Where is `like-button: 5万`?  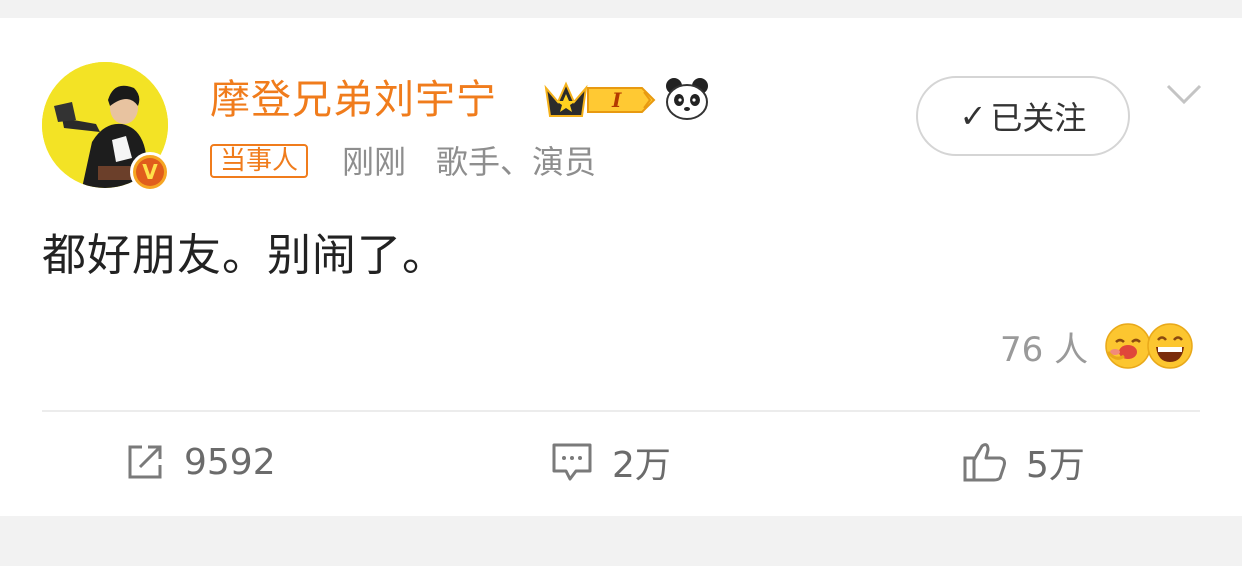 like-button: 5万 is located at coordinates (1023, 462).